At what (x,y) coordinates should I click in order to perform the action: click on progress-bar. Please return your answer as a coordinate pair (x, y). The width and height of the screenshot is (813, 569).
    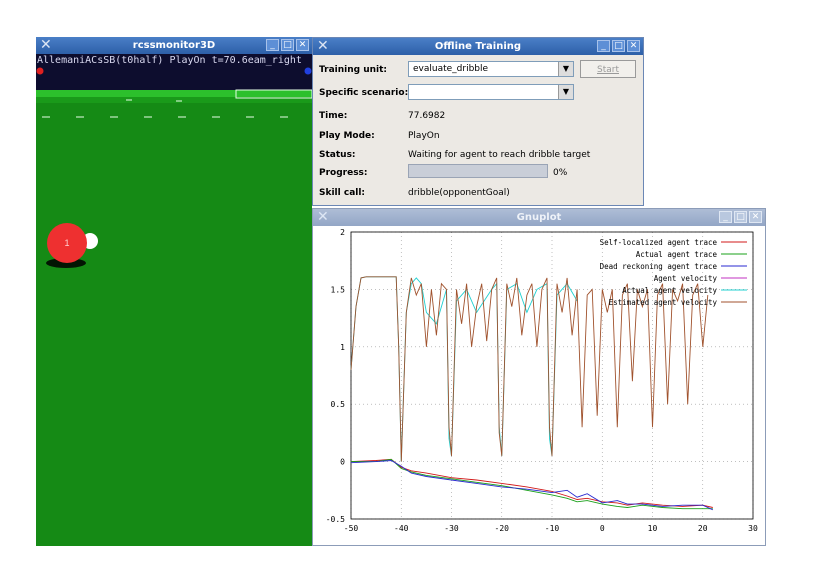
    Looking at the image, I should click on (478, 171).